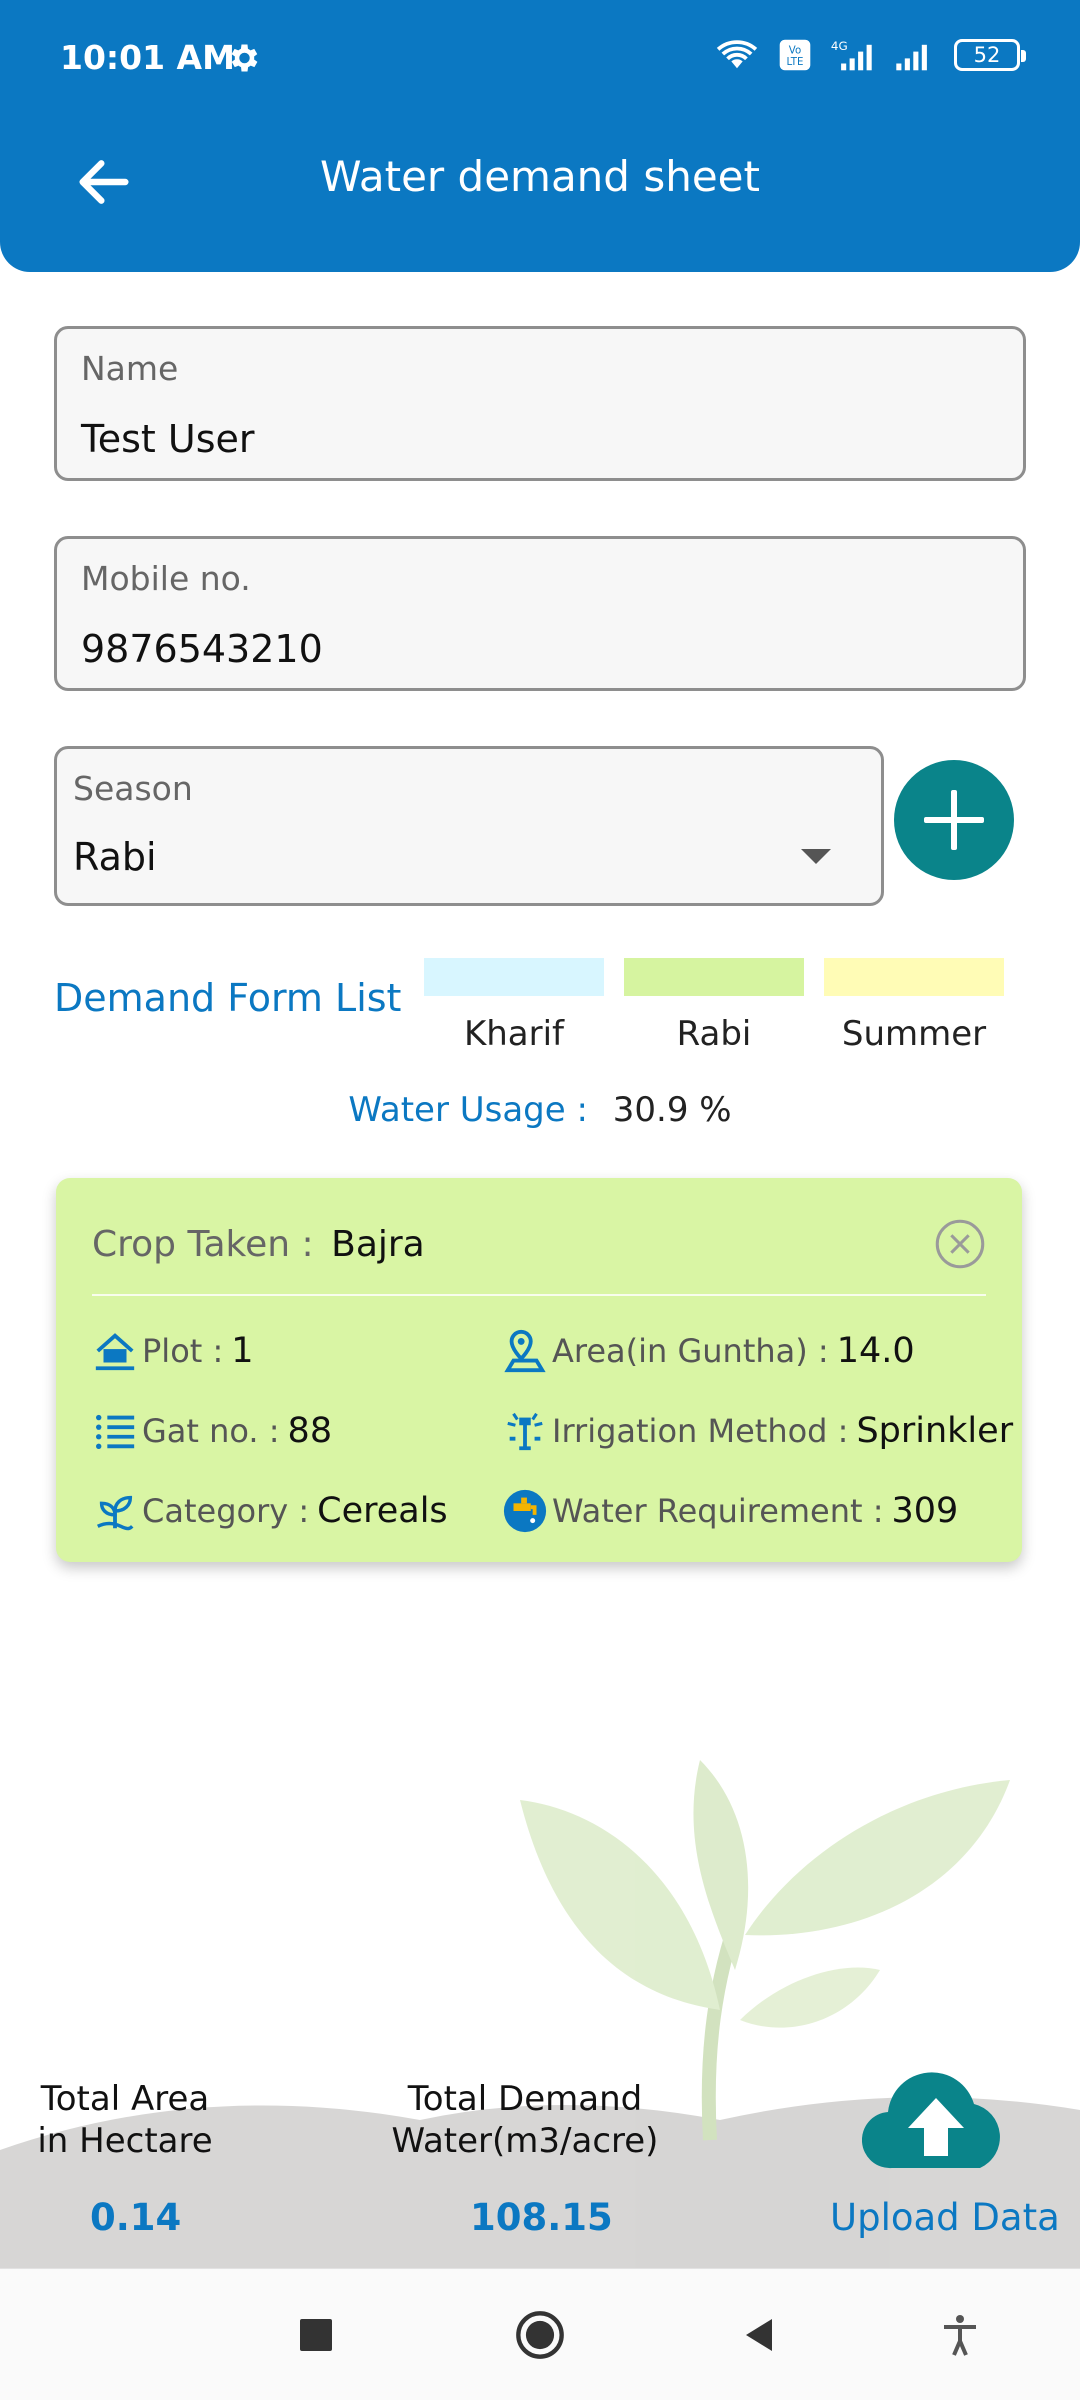 Image resolution: width=1080 pixels, height=2400 pixels. What do you see at coordinates (987, 55) in the screenshot?
I see `battery-level: 52` at bounding box center [987, 55].